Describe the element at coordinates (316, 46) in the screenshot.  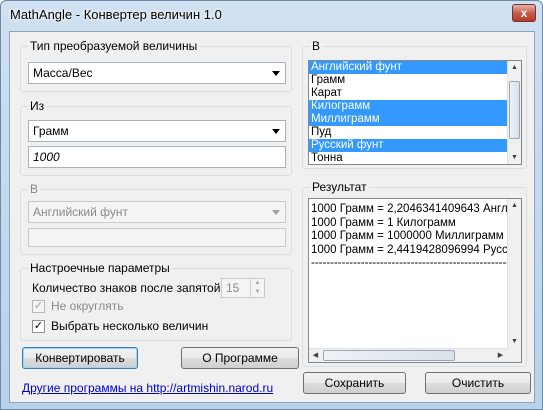
I see `to-multi-label: В` at that location.